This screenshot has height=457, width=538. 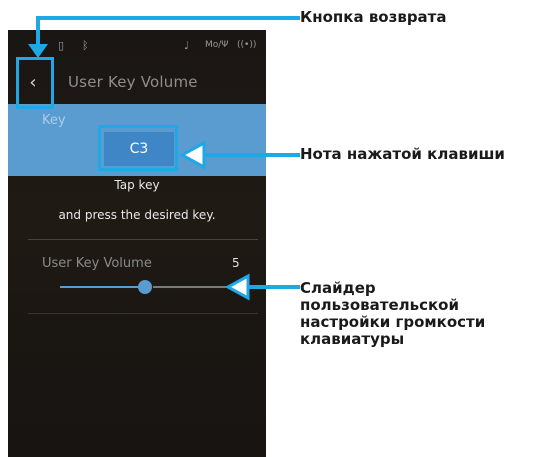 What do you see at coordinates (393, 322) in the screenshot?
I see `annotation-slider-3: настройки громкости` at bounding box center [393, 322].